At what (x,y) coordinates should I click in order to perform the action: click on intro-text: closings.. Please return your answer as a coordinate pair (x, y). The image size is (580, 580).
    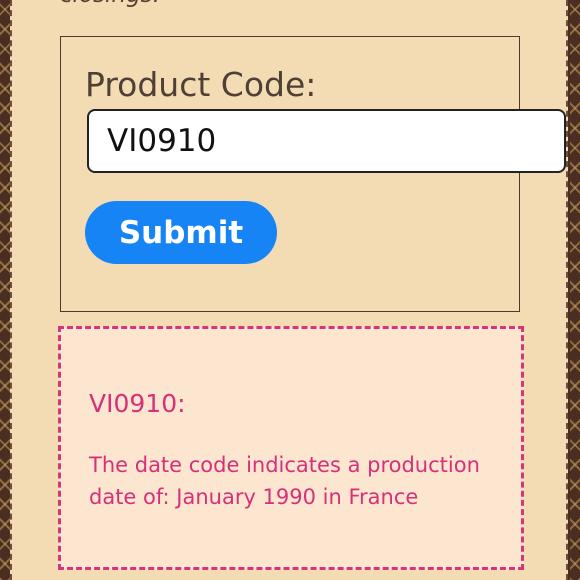
    Looking at the image, I should click on (110, 4).